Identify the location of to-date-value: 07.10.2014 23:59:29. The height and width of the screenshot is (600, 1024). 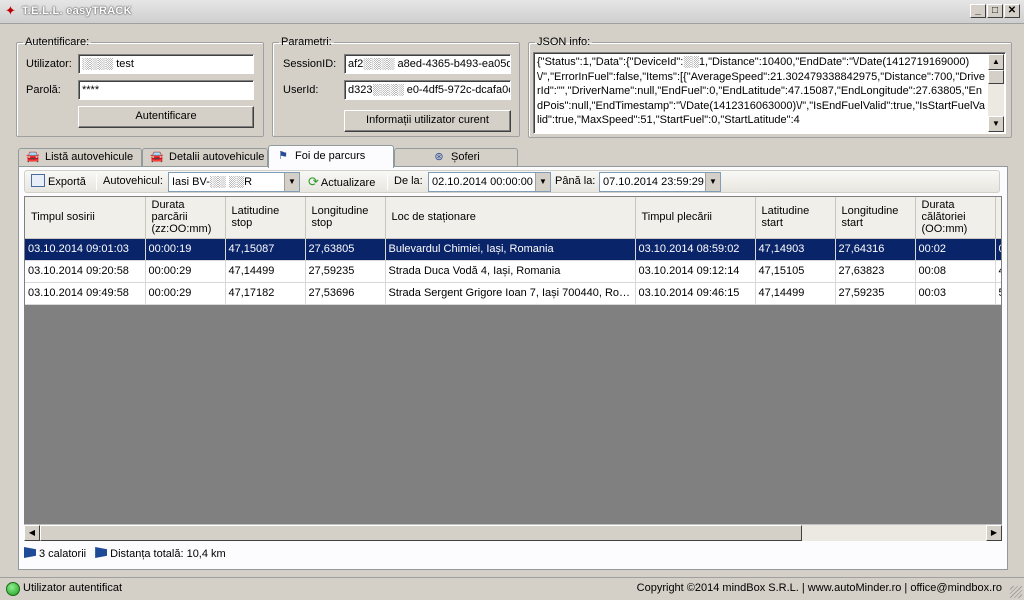
(653, 182).